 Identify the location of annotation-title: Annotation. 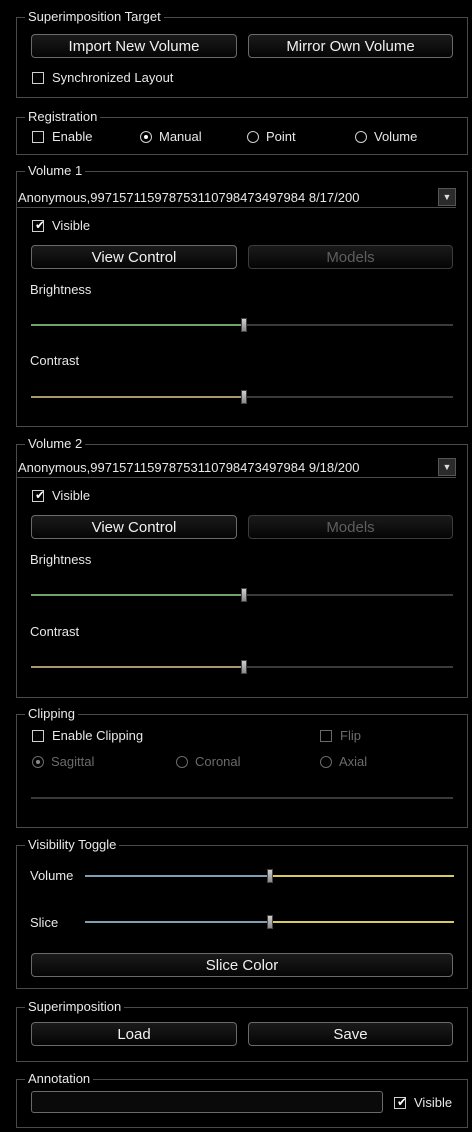
(59, 1079).